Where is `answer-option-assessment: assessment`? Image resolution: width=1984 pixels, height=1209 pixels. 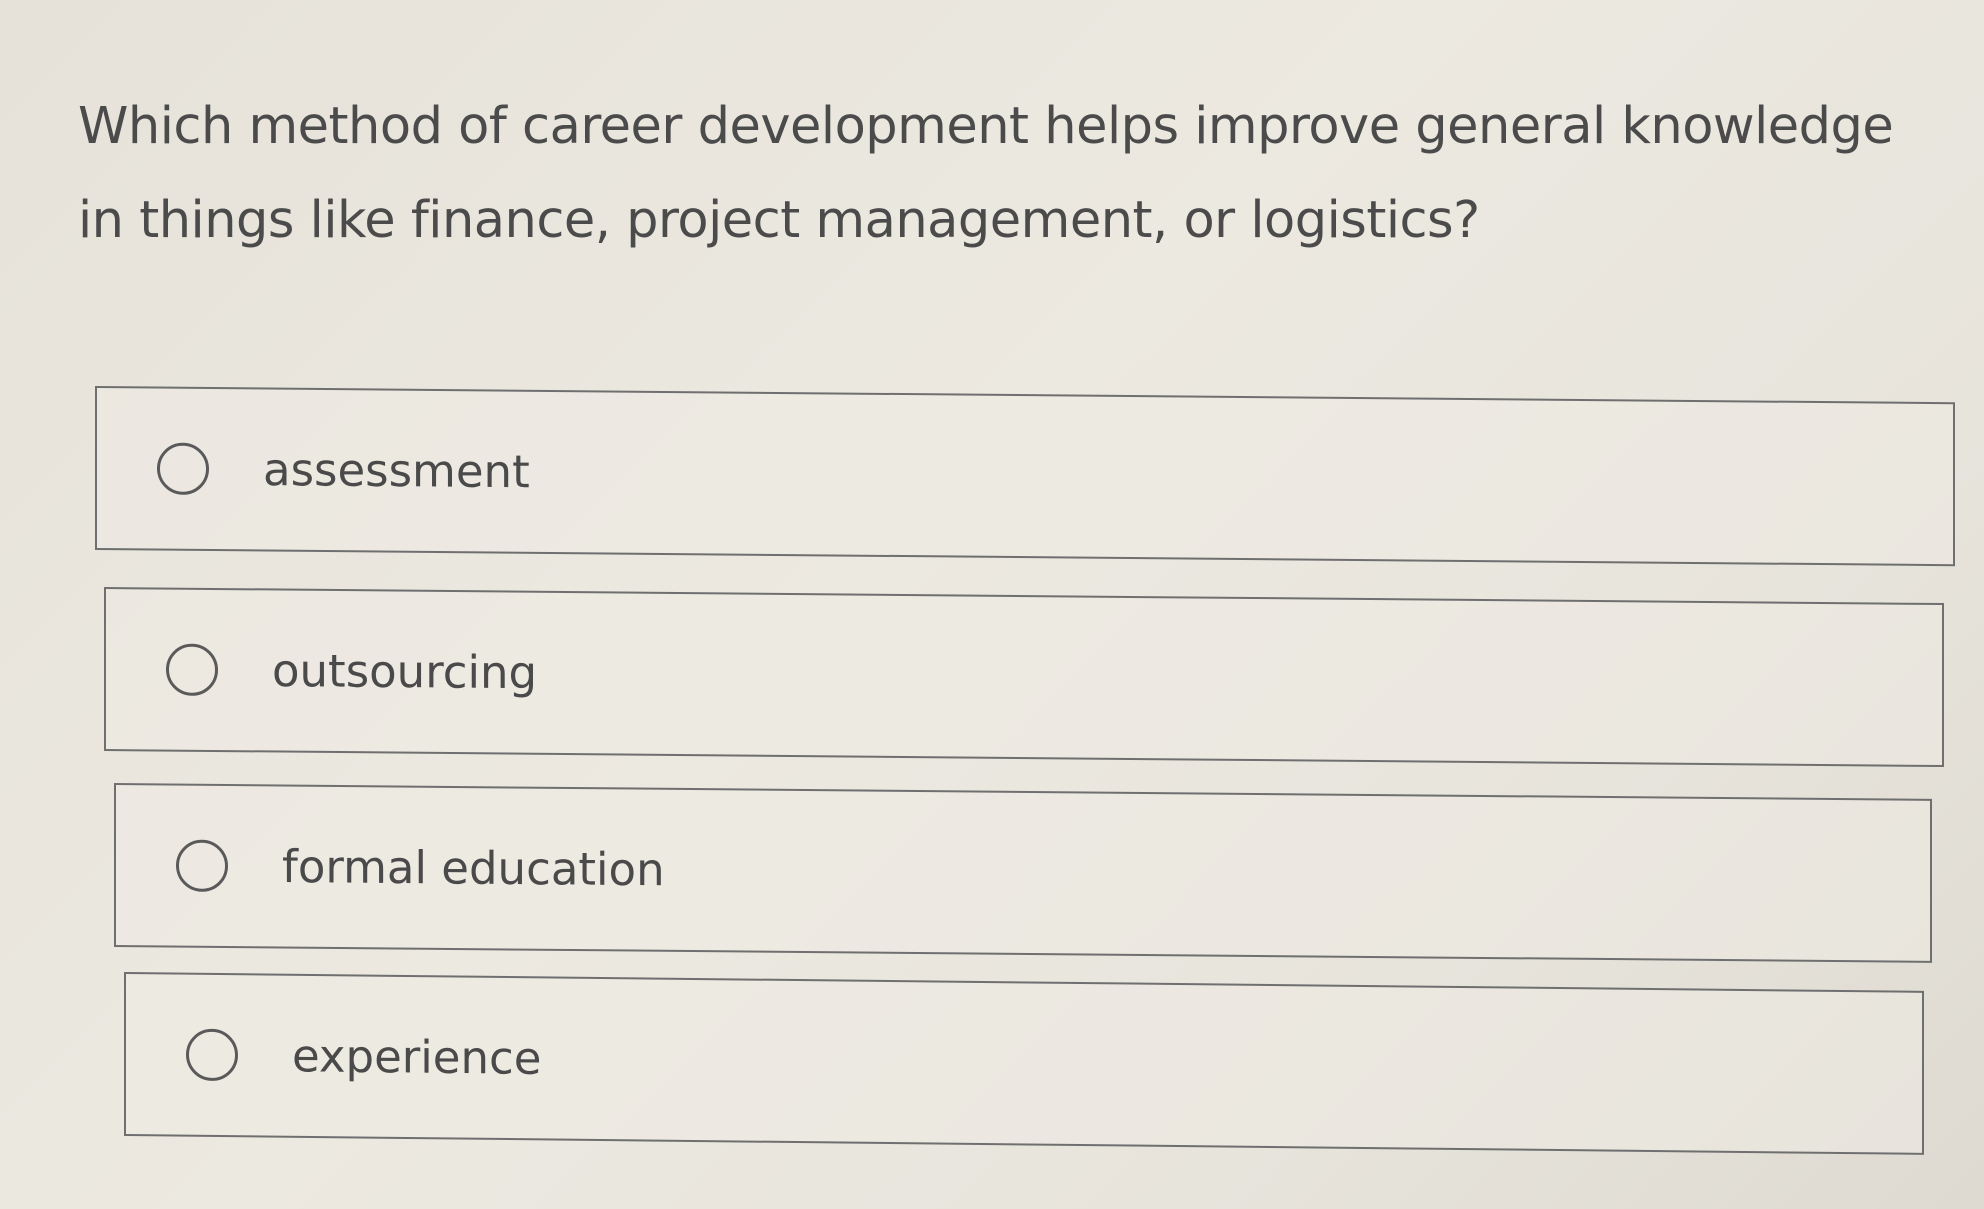 answer-option-assessment: assessment is located at coordinates (1025, 476).